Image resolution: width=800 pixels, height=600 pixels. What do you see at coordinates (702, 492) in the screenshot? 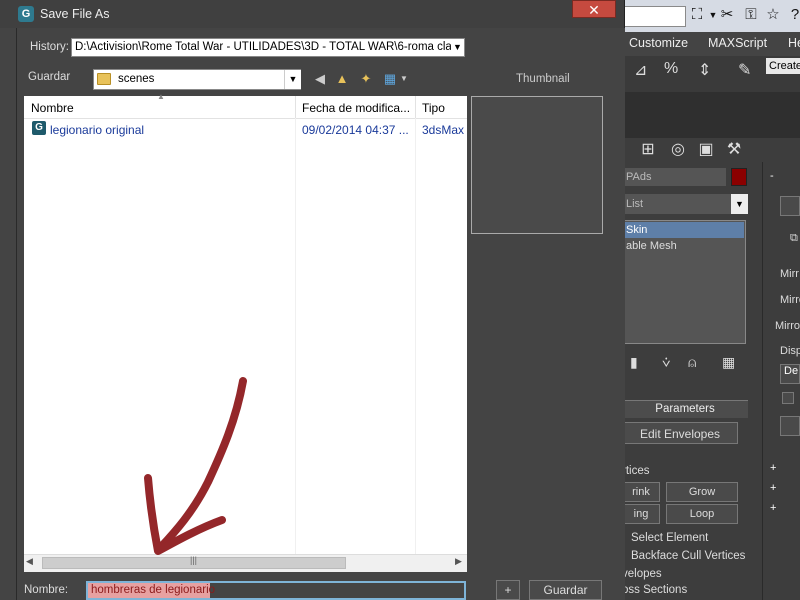
I see `grow-button: Grow` at bounding box center [702, 492].